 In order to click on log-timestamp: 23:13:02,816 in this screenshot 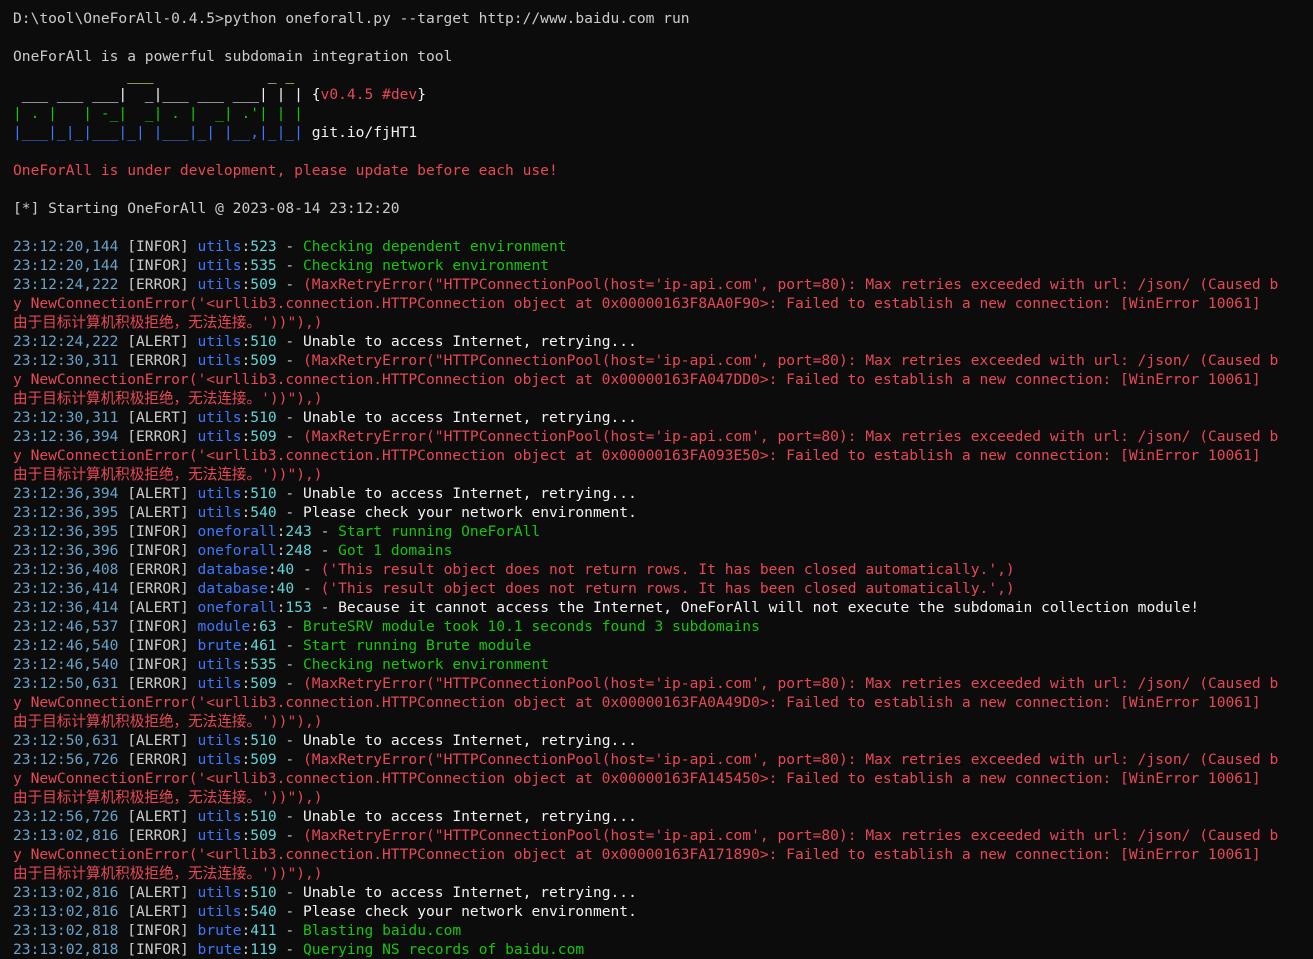, I will do `click(66, 911)`.